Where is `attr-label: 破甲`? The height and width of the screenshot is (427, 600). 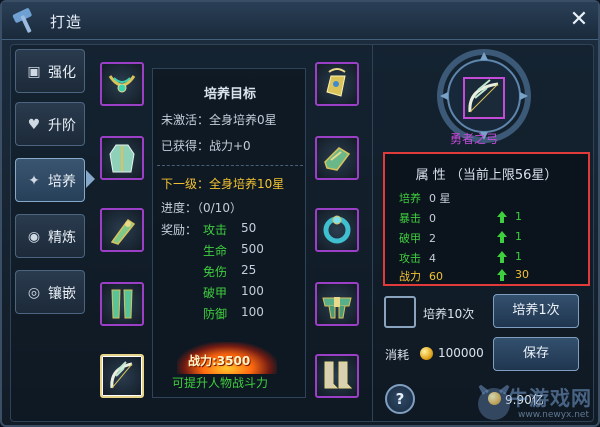
attr-label: 破甲 is located at coordinates (410, 238).